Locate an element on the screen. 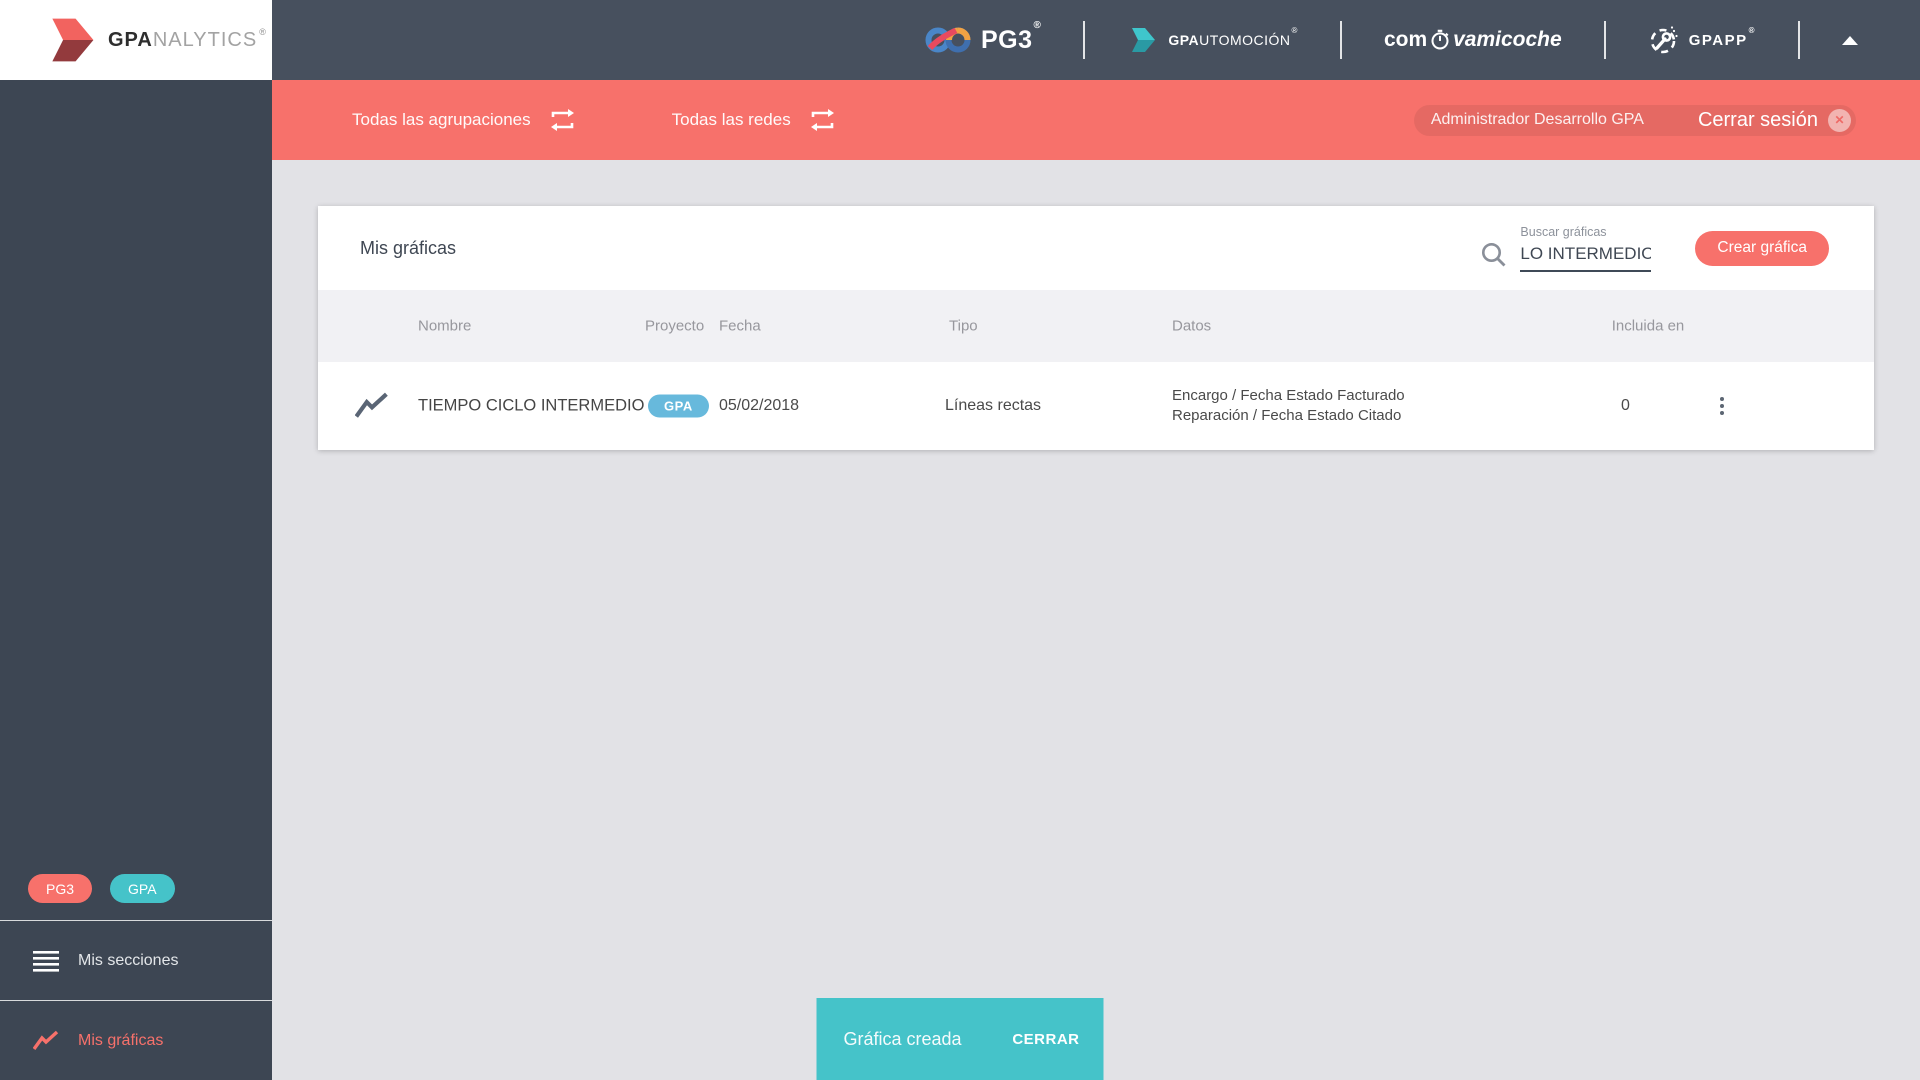  network-filter-label: Todas las redes is located at coordinates (731, 119).